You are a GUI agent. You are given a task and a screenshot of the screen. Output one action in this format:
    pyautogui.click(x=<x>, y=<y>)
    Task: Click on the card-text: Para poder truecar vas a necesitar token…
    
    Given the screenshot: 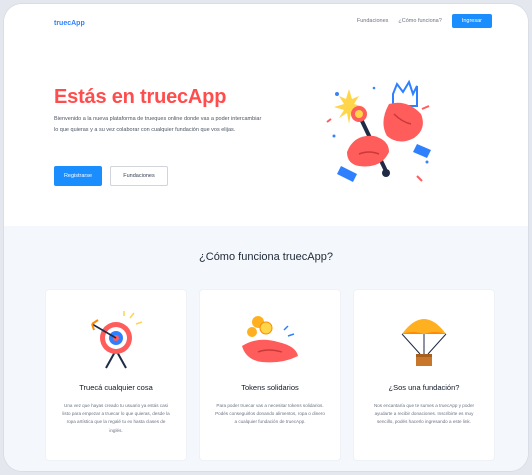 What is the action you would take?
    pyautogui.click(x=270, y=414)
    